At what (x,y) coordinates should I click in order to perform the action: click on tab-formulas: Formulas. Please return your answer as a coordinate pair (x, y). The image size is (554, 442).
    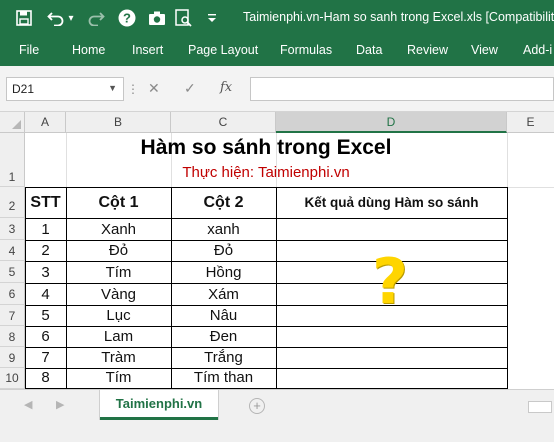
    Looking at the image, I should click on (306, 50).